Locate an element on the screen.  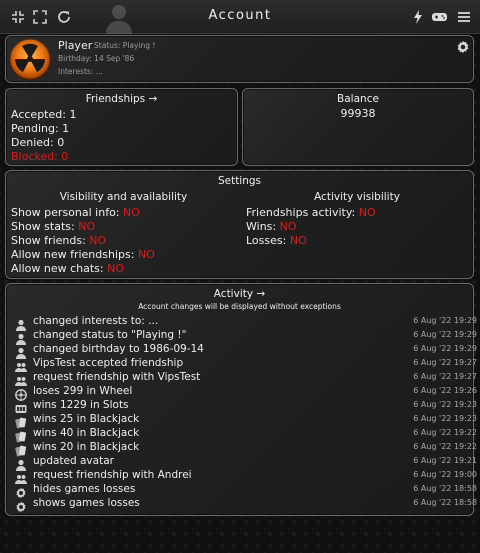
friendships-pending: Pending: 1 is located at coordinates (40, 128).